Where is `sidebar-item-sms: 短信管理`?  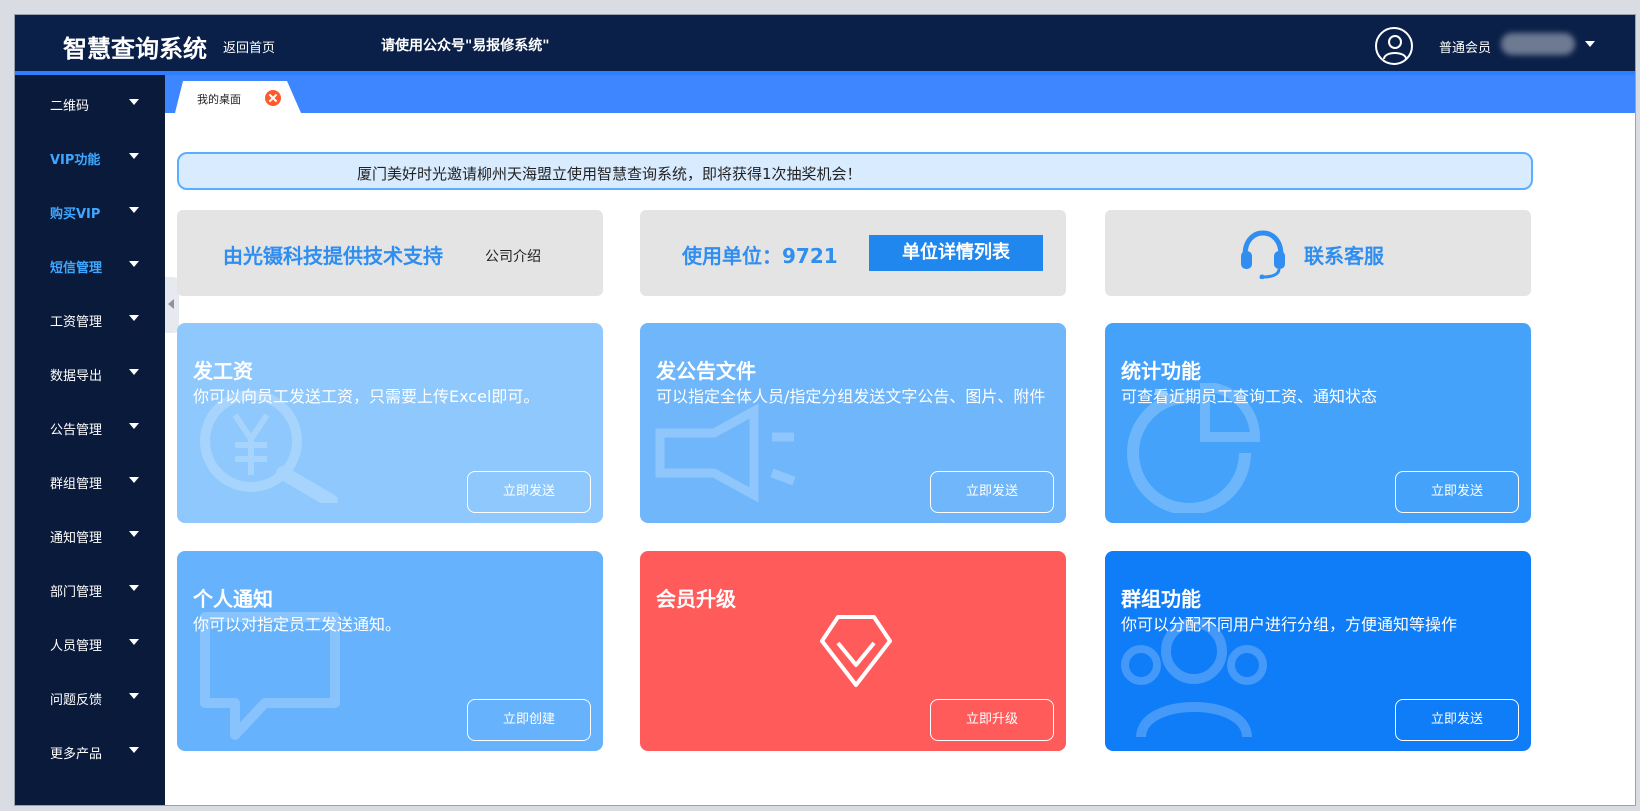 sidebar-item-sms: 短信管理 is located at coordinates (90, 264).